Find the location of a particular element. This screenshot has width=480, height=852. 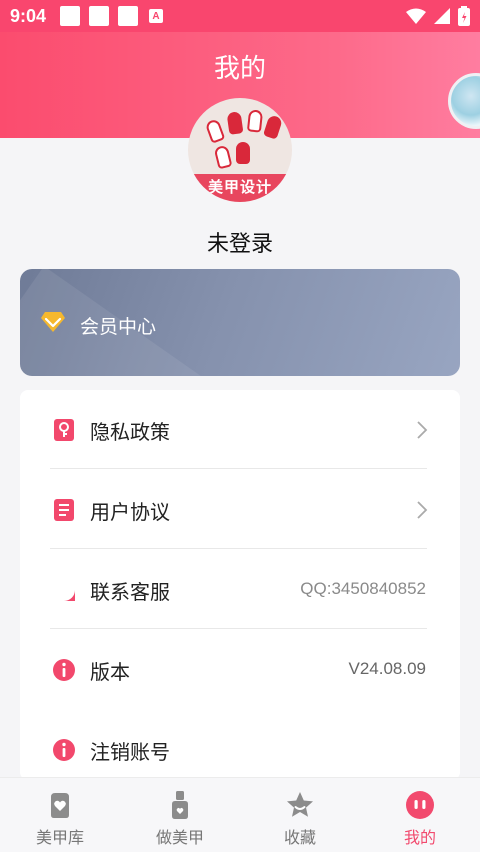

tab-nail-library: 美甲库 is located at coordinates (60, 815).